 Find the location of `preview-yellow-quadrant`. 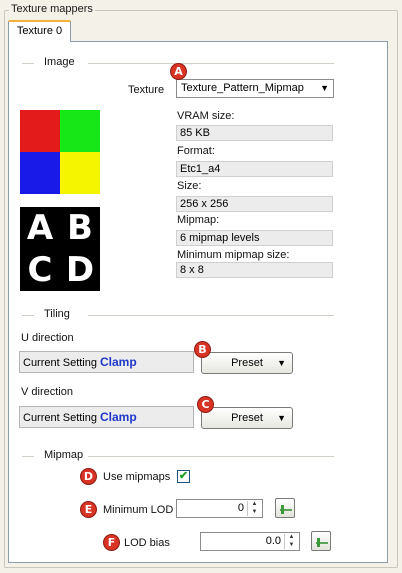

preview-yellow-quadrant is located at coordinates (80, 173).